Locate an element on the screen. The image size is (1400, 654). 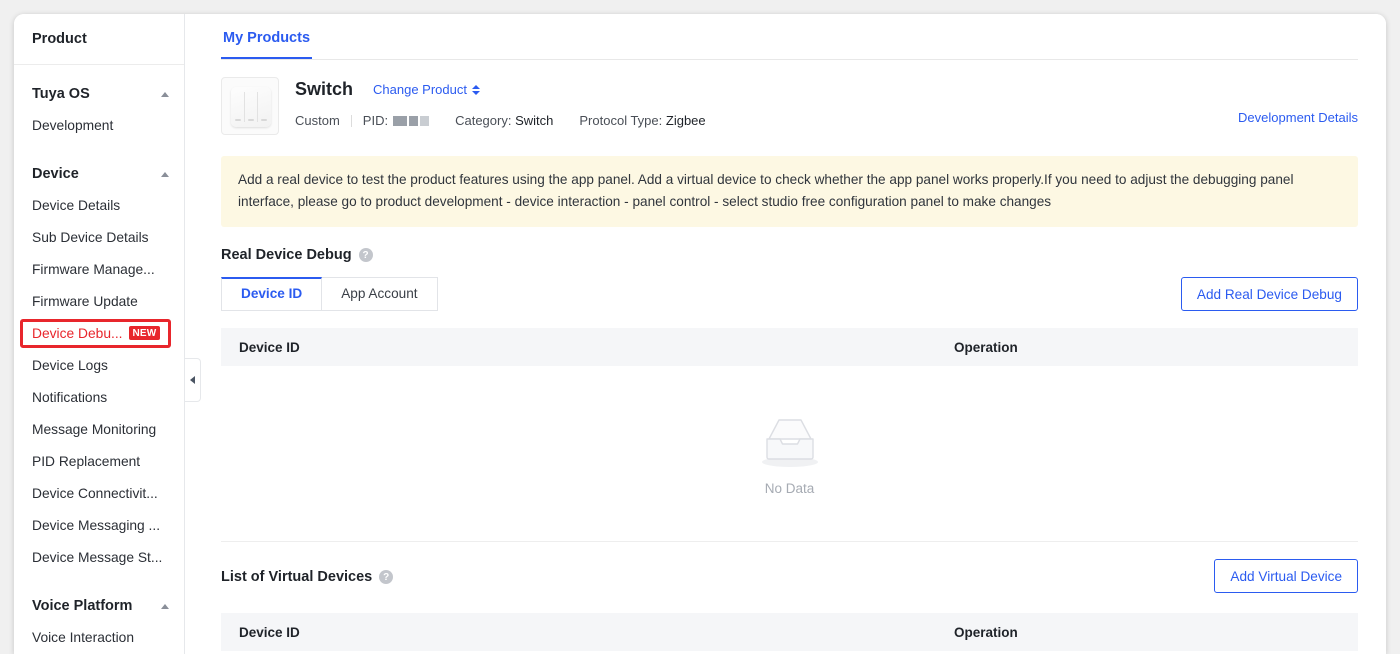
sidebar-item-notifications: Notifications is located at coordinates (99, 398).